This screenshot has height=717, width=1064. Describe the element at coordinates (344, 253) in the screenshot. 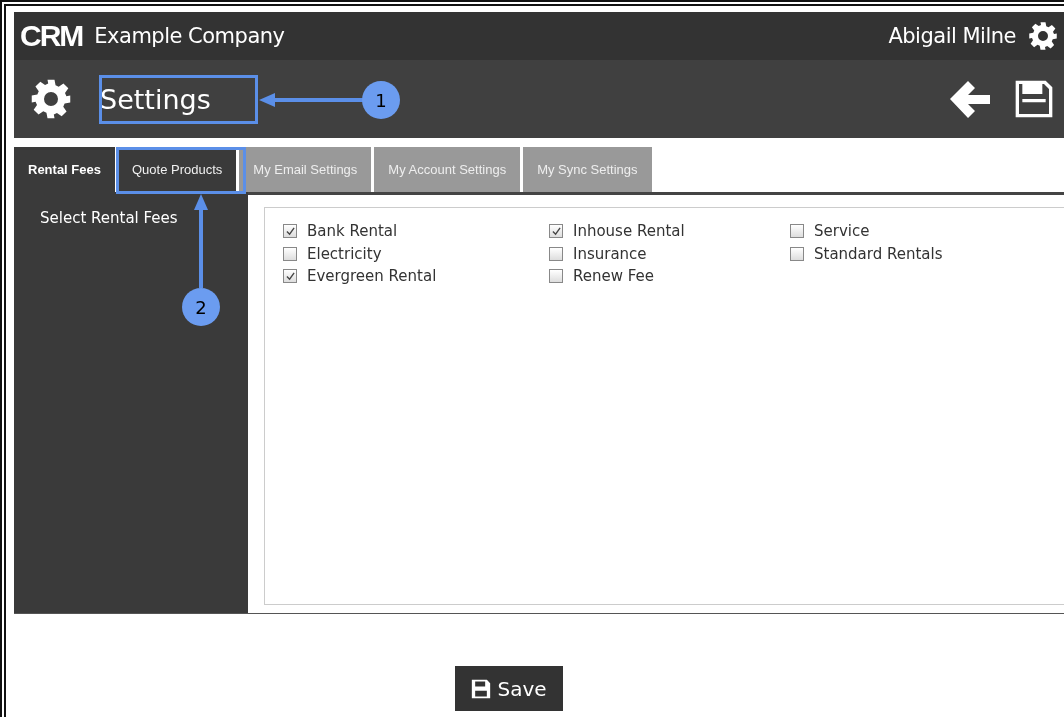

I see `fee-label: Electricity` at that location.